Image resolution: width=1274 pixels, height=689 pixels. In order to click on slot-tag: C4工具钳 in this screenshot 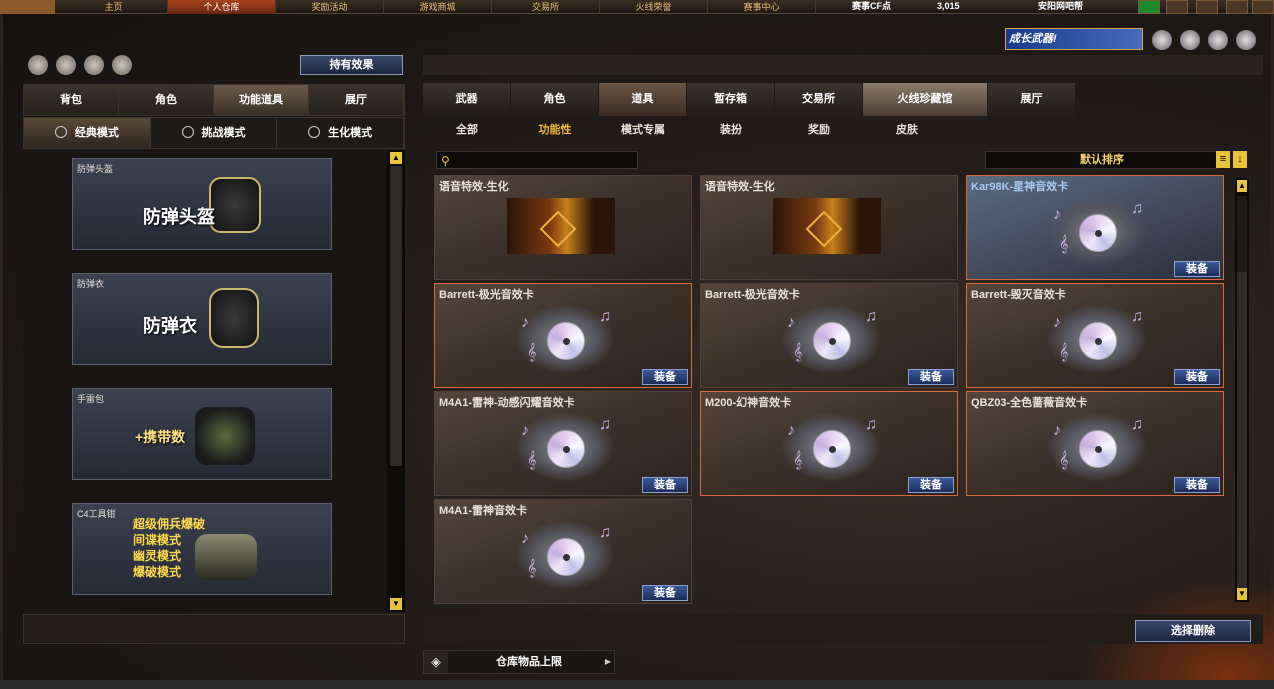, I will do `click(96, 514)`.